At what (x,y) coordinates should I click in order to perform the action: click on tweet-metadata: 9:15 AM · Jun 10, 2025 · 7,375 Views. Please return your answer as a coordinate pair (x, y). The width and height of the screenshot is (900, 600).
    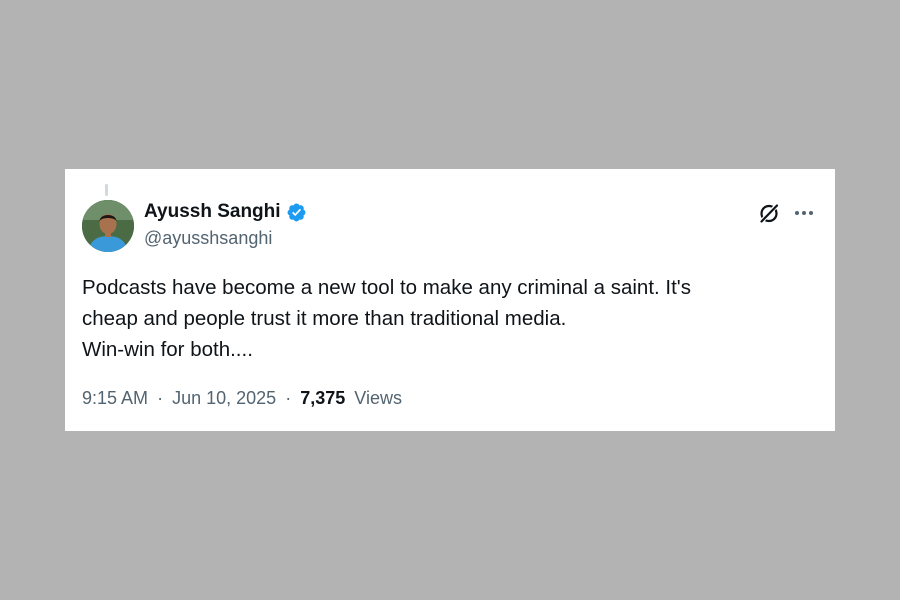
    Looking at the image, I should click on (242, 398).